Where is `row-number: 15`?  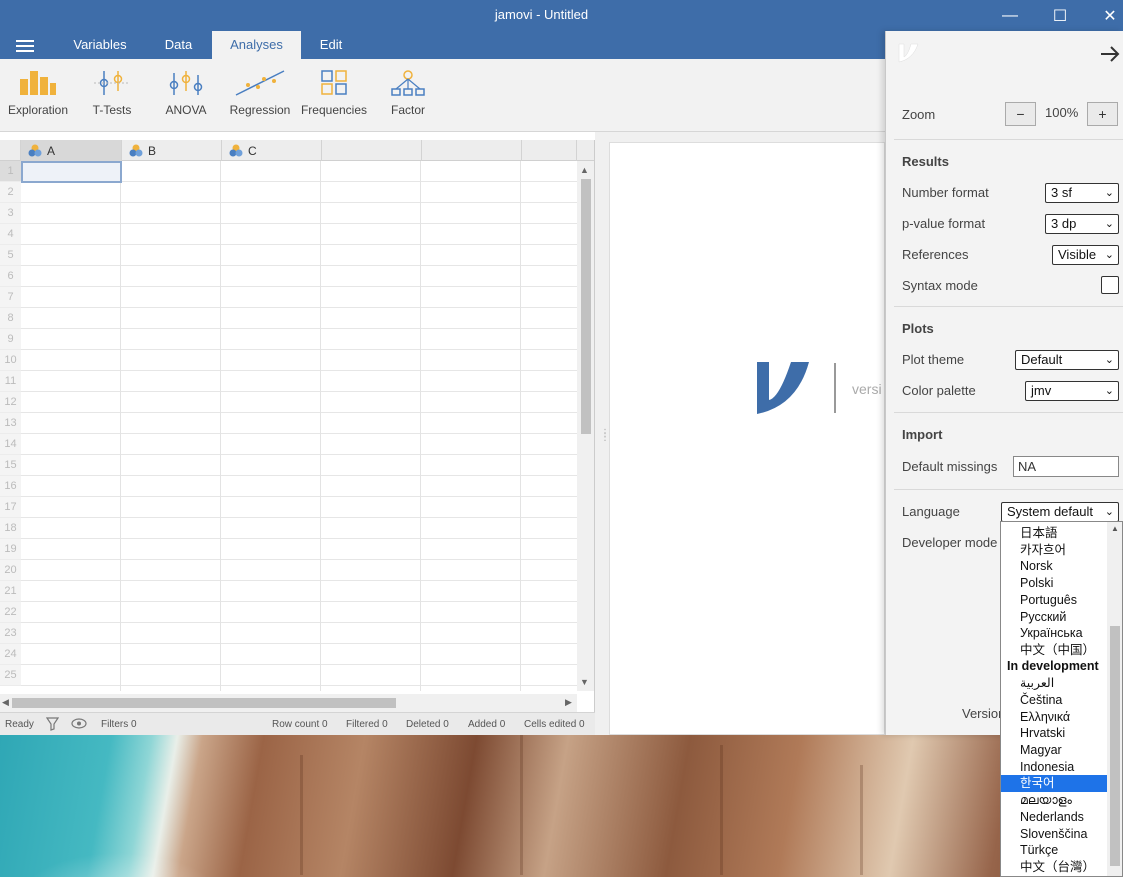 row-number: 15 is located at coordinates (10, 465).